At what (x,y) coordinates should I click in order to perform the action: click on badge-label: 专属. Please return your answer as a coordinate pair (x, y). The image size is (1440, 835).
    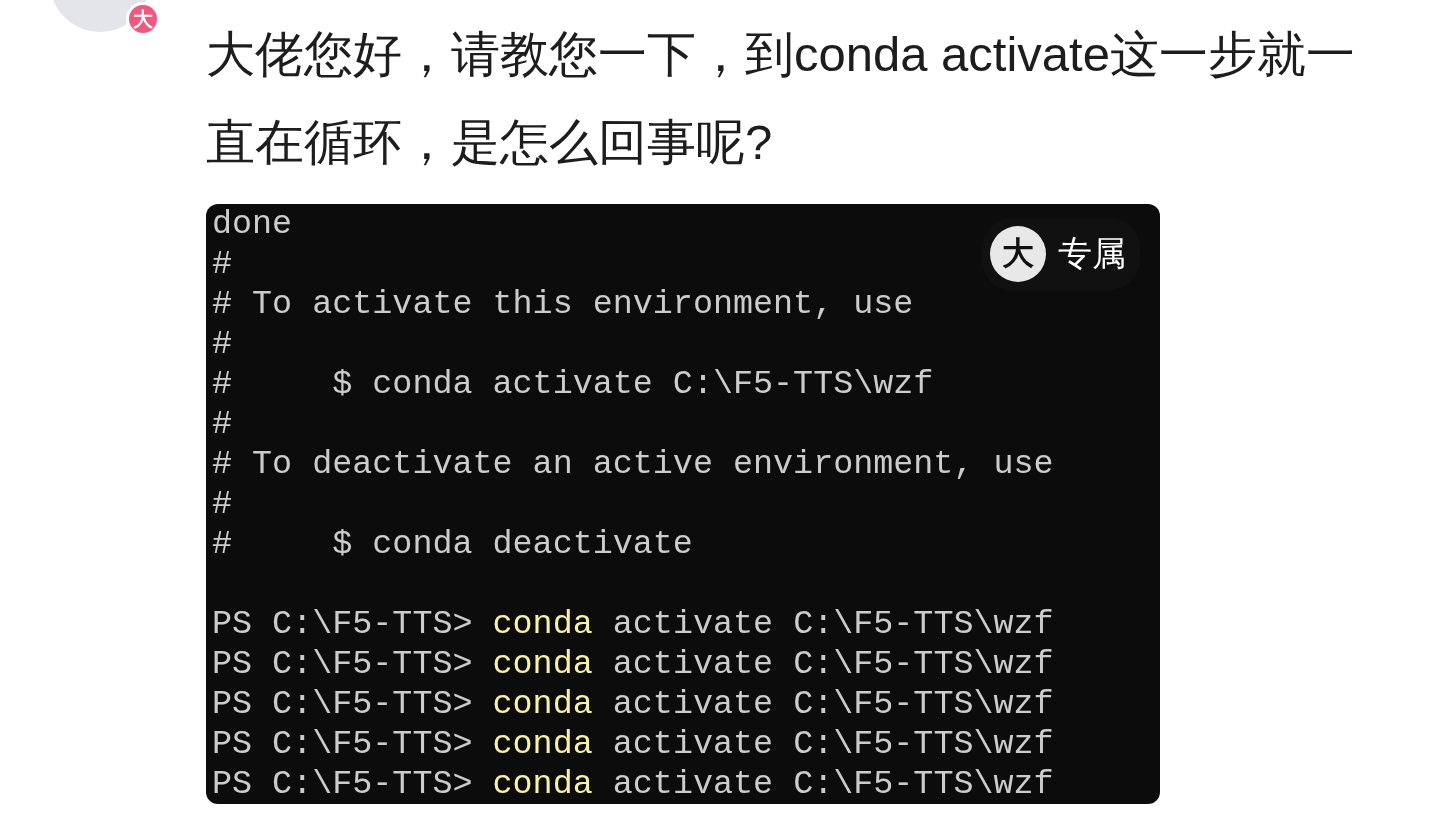
    Looking at the image, I should click on (1092, 253).